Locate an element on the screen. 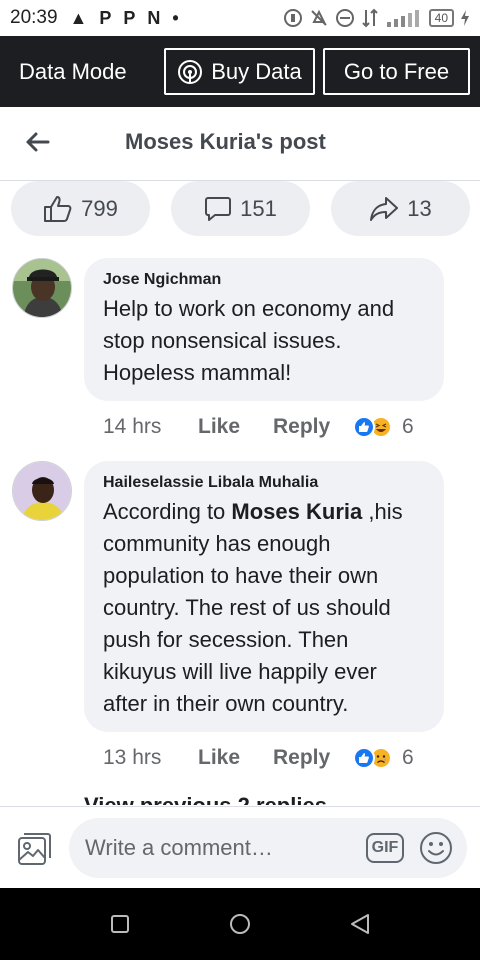  comment-time: 14 hrs is located at coordinates (132, 426).